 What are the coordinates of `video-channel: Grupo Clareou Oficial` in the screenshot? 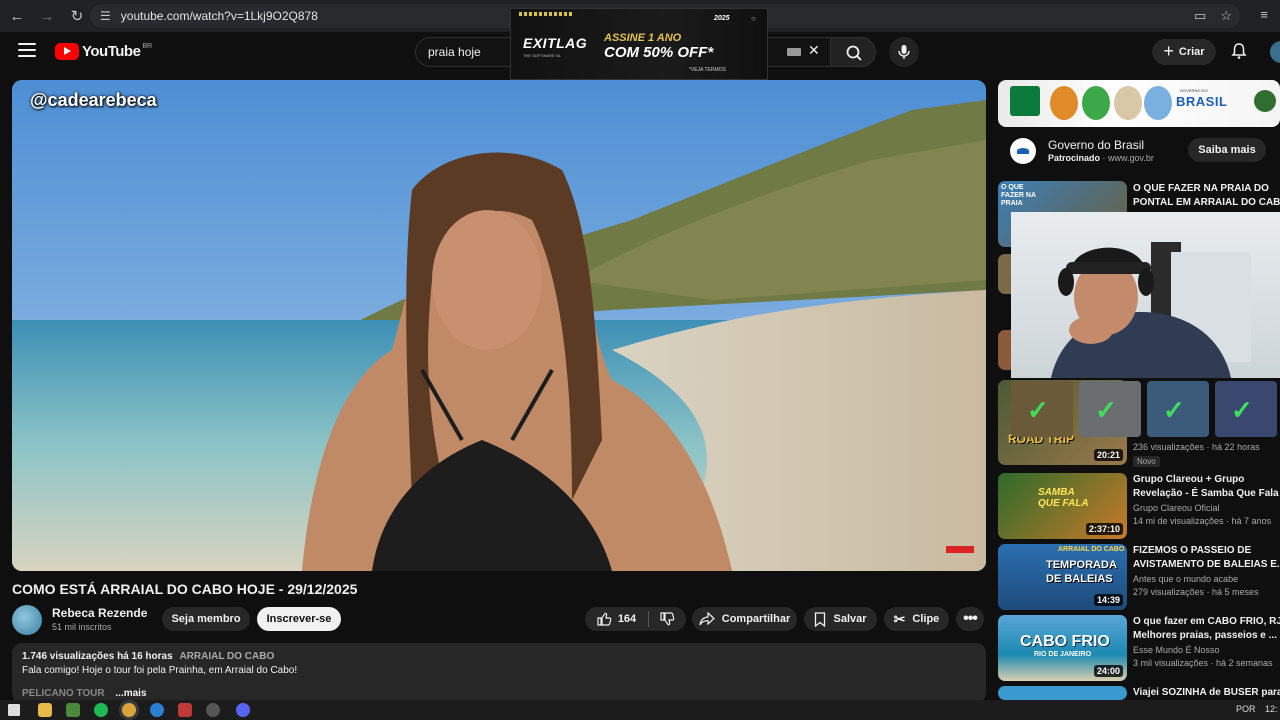 It's located at (1176, 508).